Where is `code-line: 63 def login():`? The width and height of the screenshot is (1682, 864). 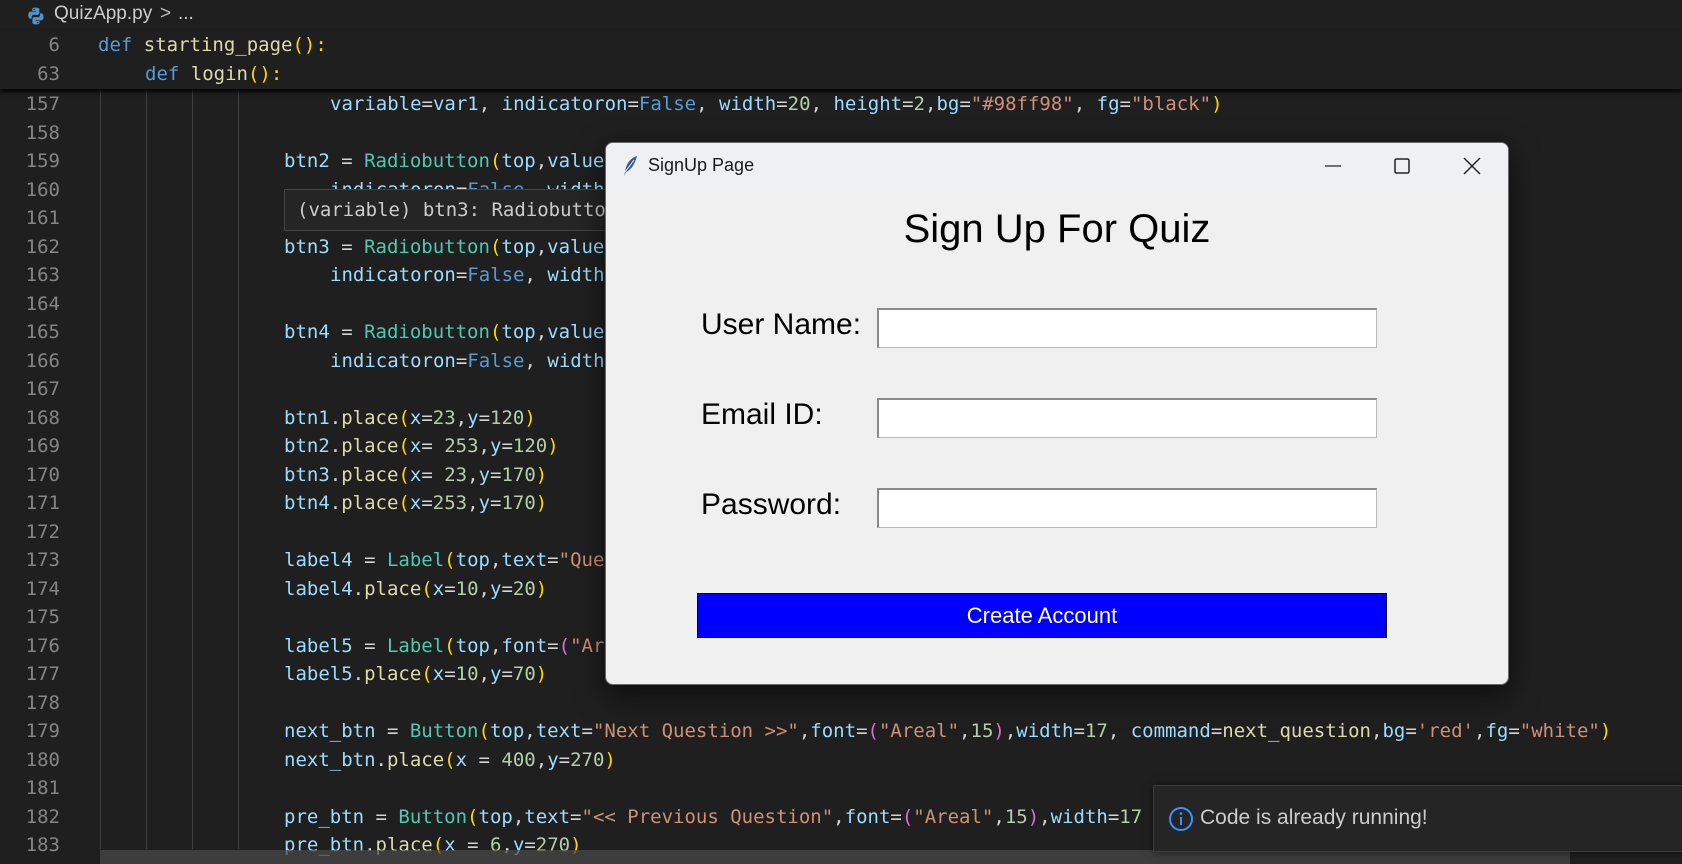
code-line: 63 def login(): is located at coordinates (841, 74).